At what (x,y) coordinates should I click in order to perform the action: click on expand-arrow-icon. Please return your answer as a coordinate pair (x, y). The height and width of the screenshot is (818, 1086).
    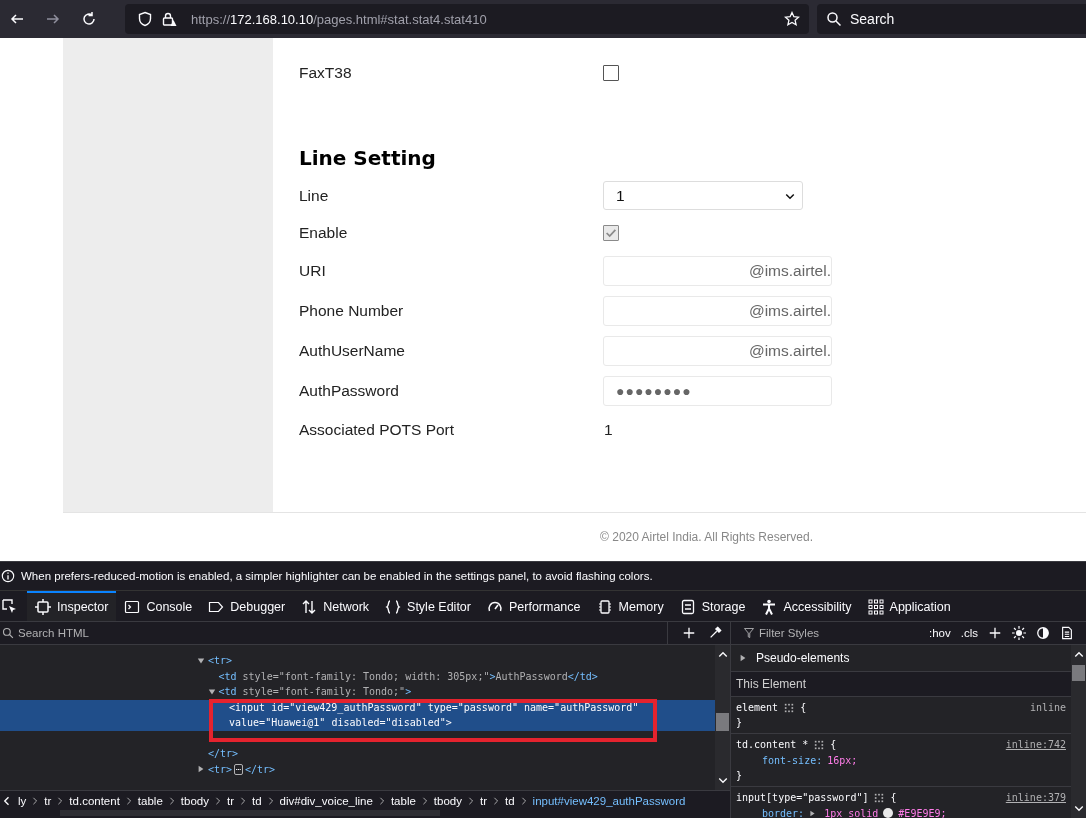
    Looking at the image, I should click on (813, 813).